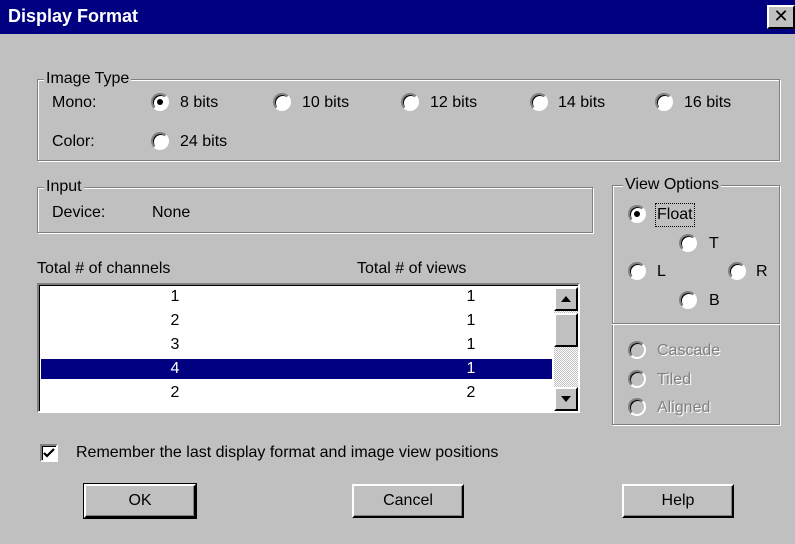 The height and width of the screenshot is (544, 795). What do you see at coordinates (410, 102) in the screenshot?
I see `mono-12bits-radio` at bounding box center [410, 102].